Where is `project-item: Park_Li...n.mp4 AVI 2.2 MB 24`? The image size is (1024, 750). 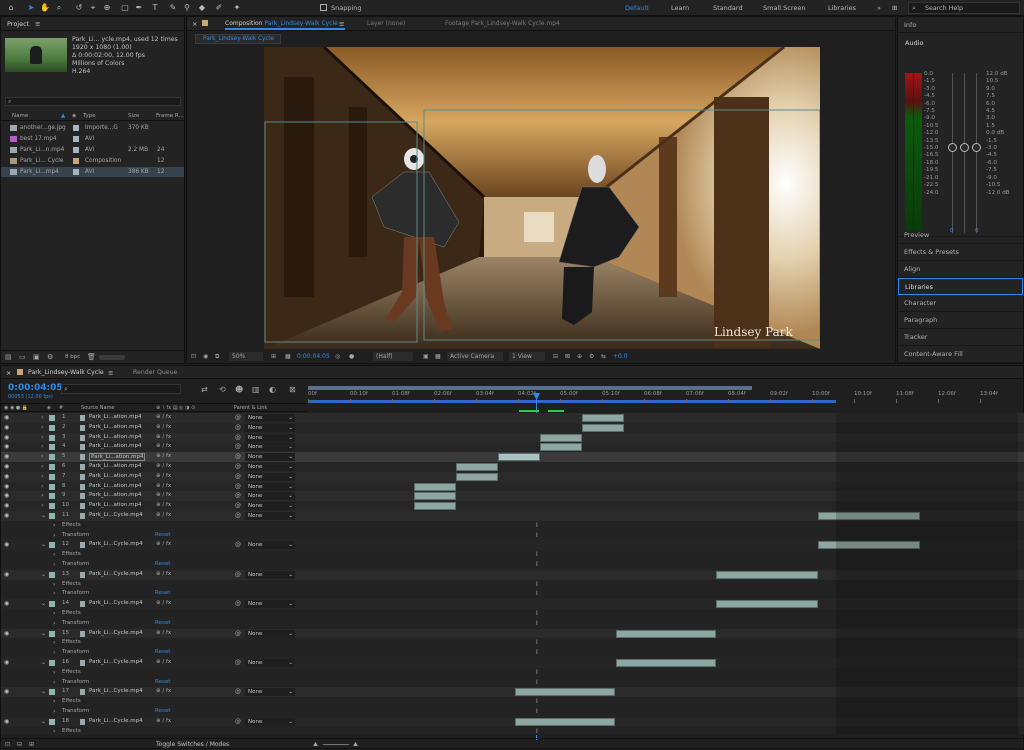
project-item: Park_Li...n.mp4 AVI 2.2 MB 24 is located at coordinates (92, 150).